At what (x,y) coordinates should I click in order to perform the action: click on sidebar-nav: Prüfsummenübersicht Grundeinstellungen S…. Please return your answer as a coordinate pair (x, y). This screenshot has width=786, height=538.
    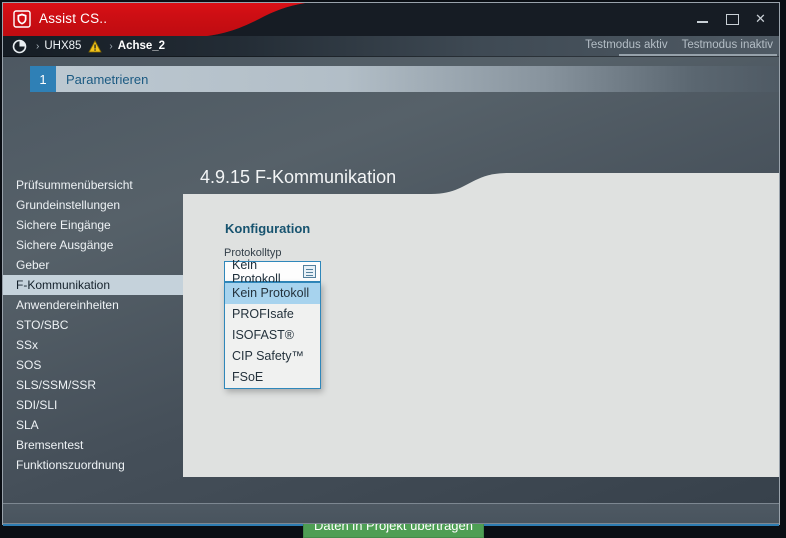
    Looking at the image, I should click on (93, 325).